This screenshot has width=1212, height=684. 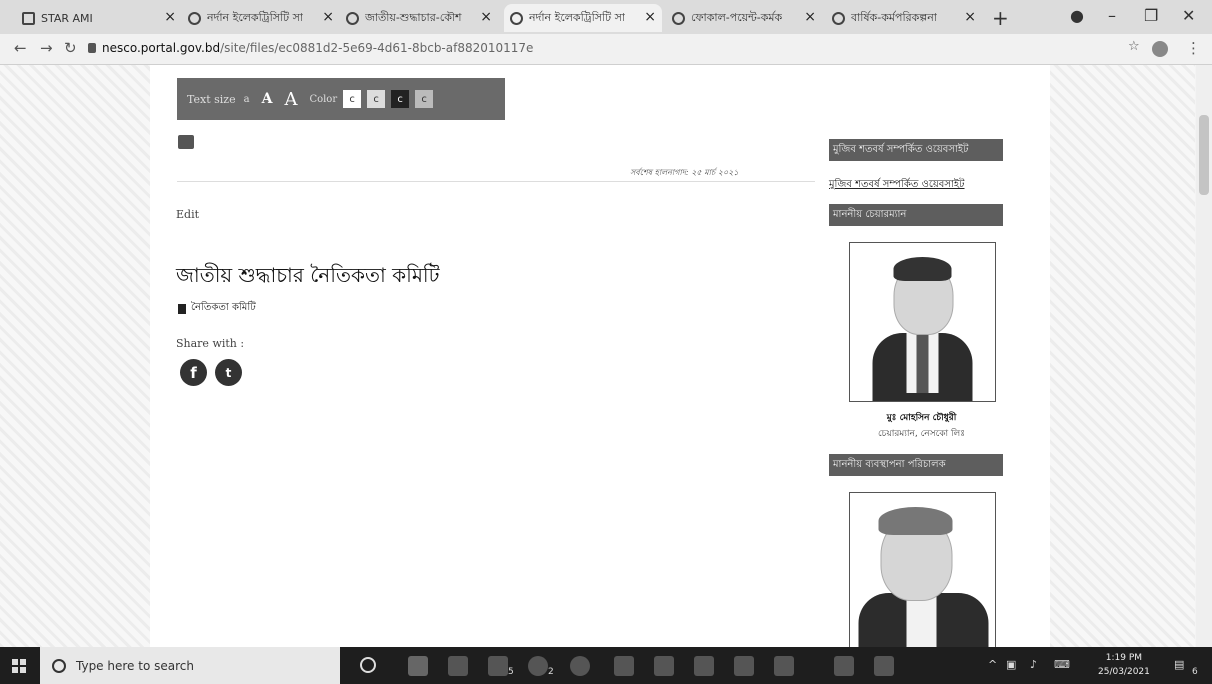 What do you see at coordinates (664, 666) in the screenshot?
I see `network-app-icon` at bounding box center [664, 666].